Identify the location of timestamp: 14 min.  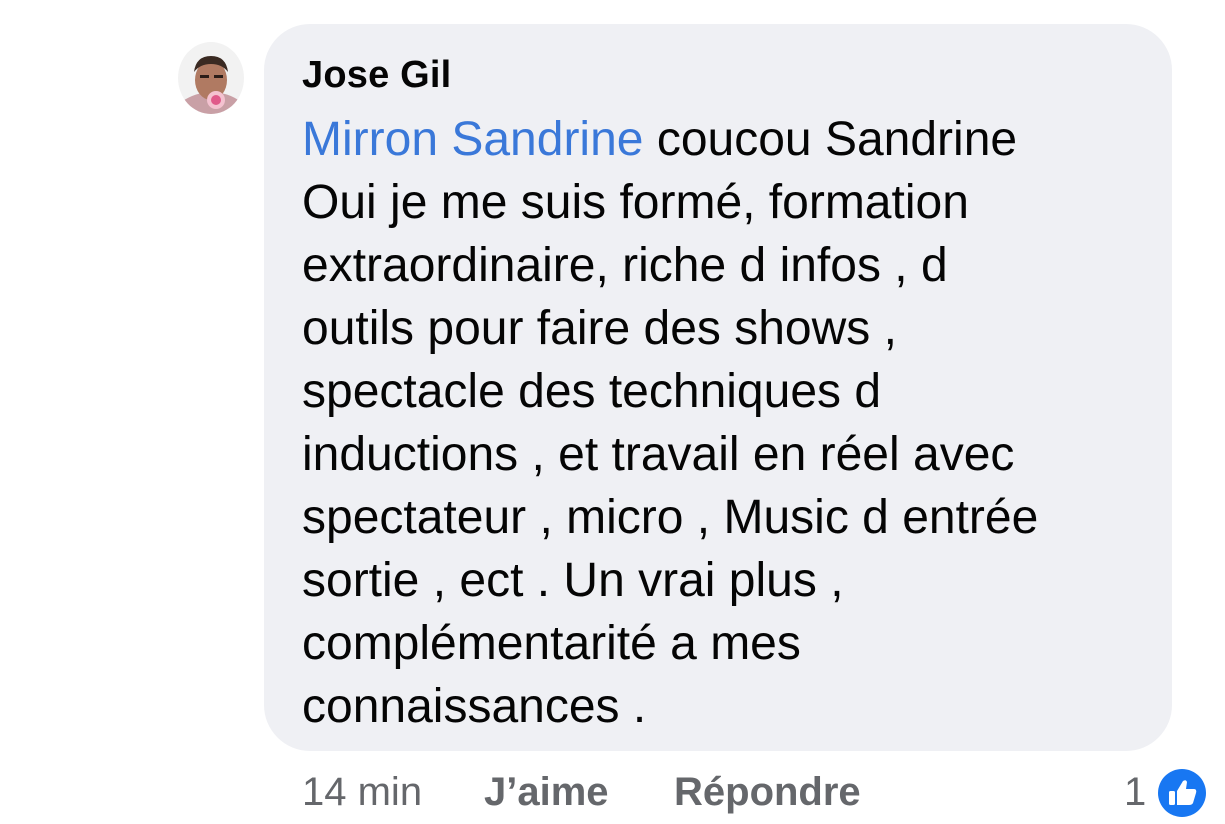
(362, 792).